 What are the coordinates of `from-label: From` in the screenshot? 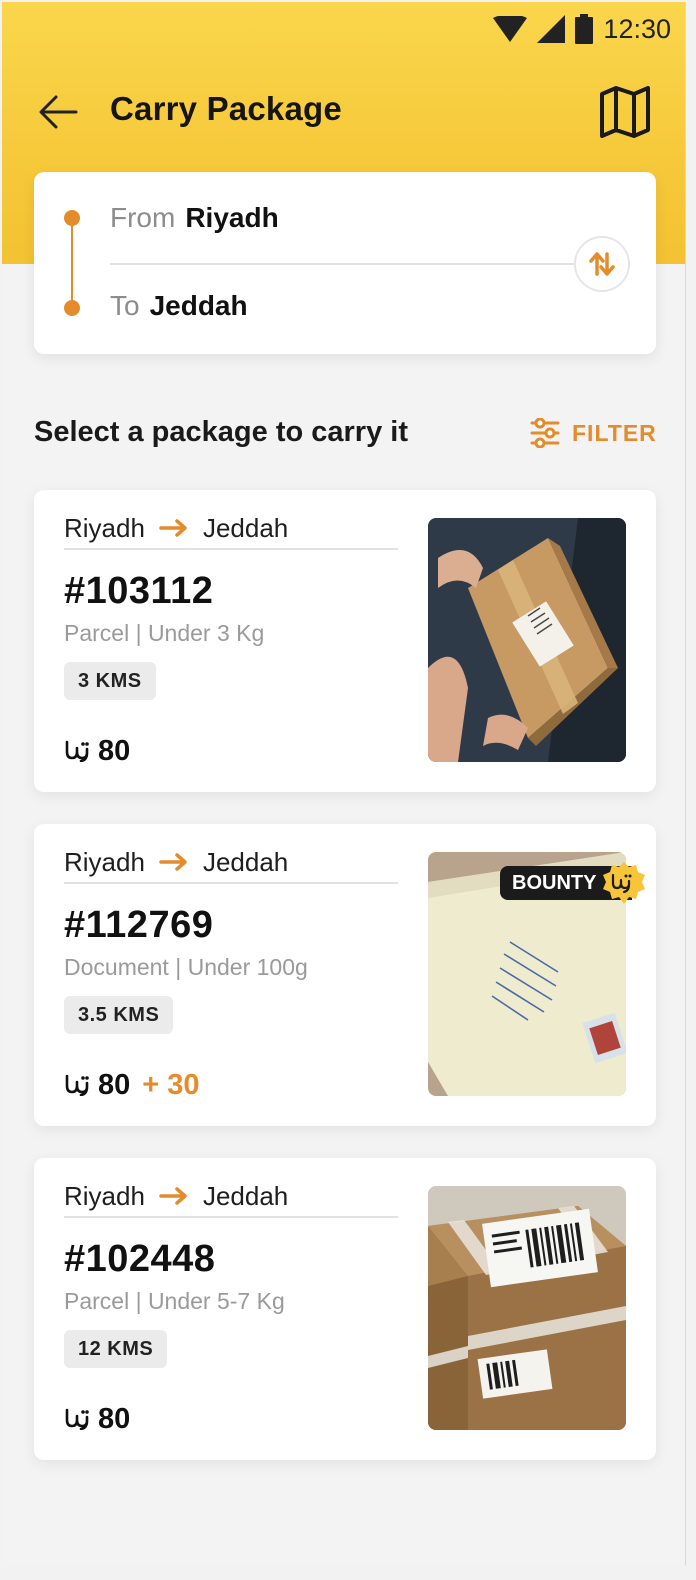 It's located at (143, 217).